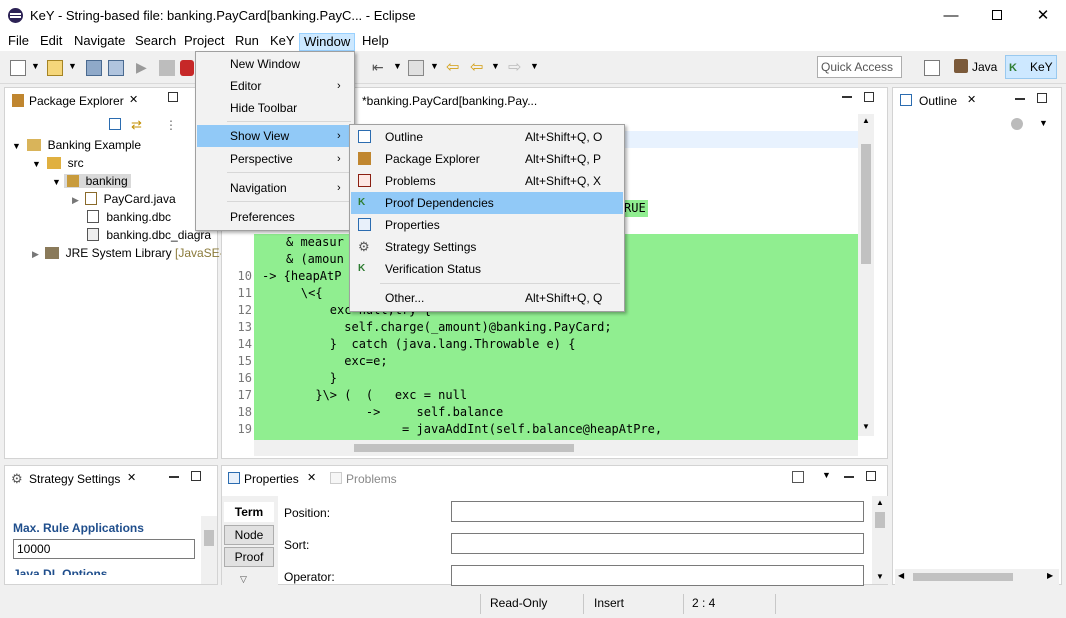  What do you see at coordinates (141, 67) in the screenshot?
I see `run-icon: ▶` at bounding box center [141, 67].